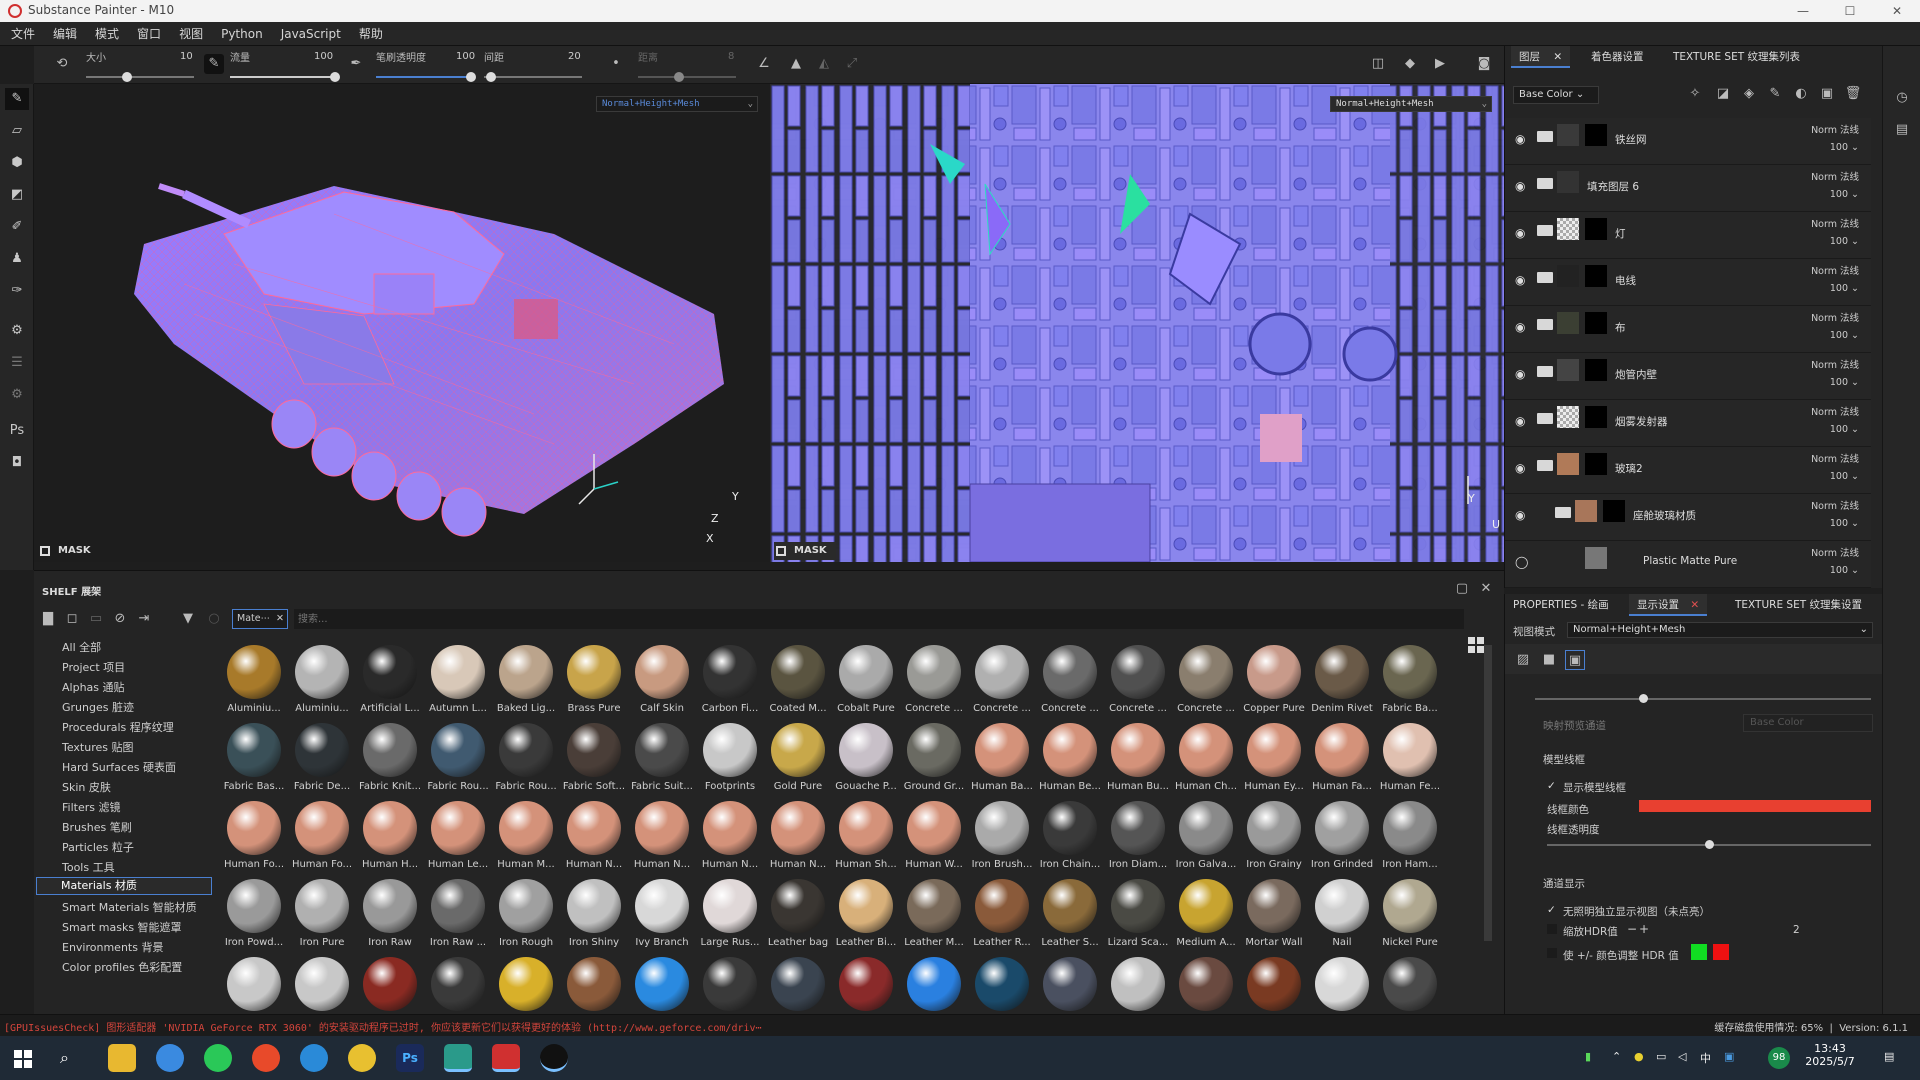 This screenshot has height=1080, width=1920. Describe the element at coordinates (93, 687) in the screenshot. I see `shelf-category-item: Alphas 通贴` at that location.